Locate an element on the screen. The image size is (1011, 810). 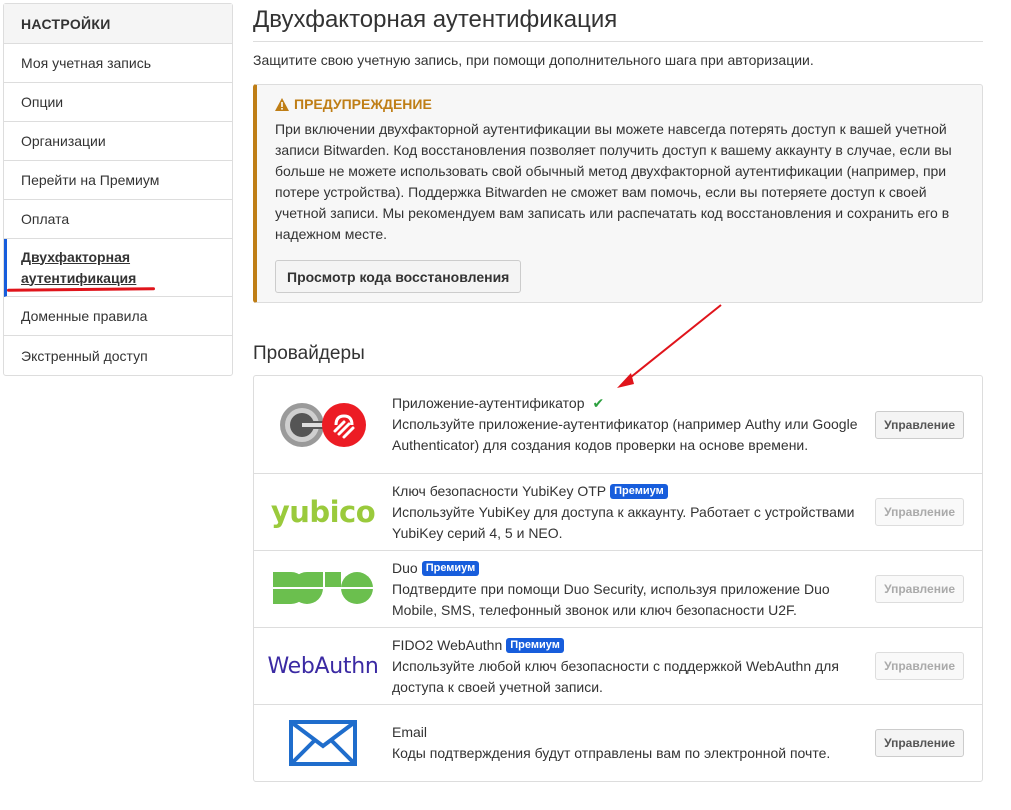
view-recovery-code-button: Просмотр кода восстановления is located at coordinates (398, 276).